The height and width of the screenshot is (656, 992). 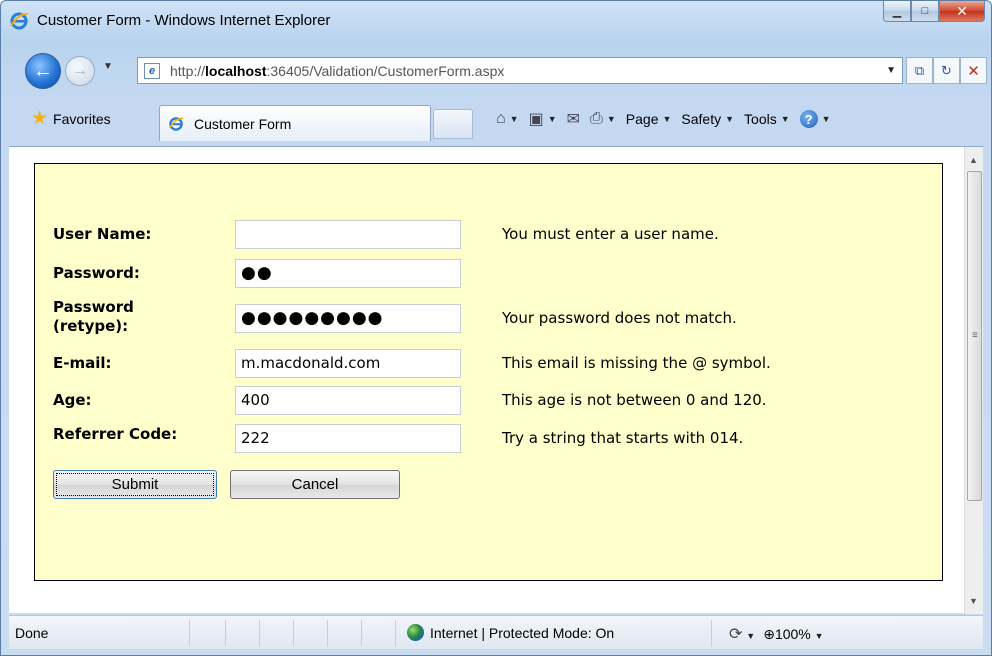 I want to click on zoom-button: ⊕100% ▼, so click(x=793, y=634).